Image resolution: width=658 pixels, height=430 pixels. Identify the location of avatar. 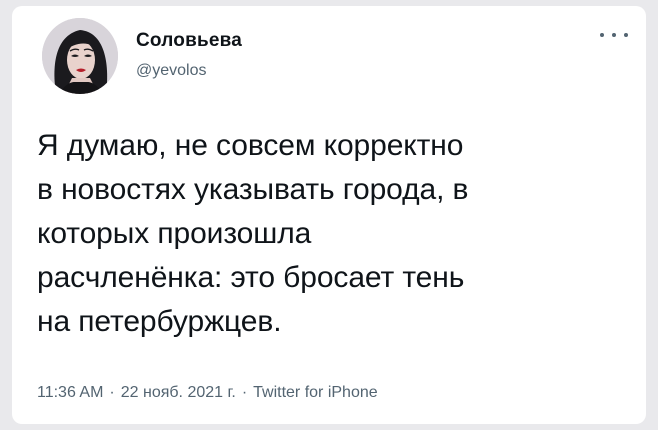
(80, 56).